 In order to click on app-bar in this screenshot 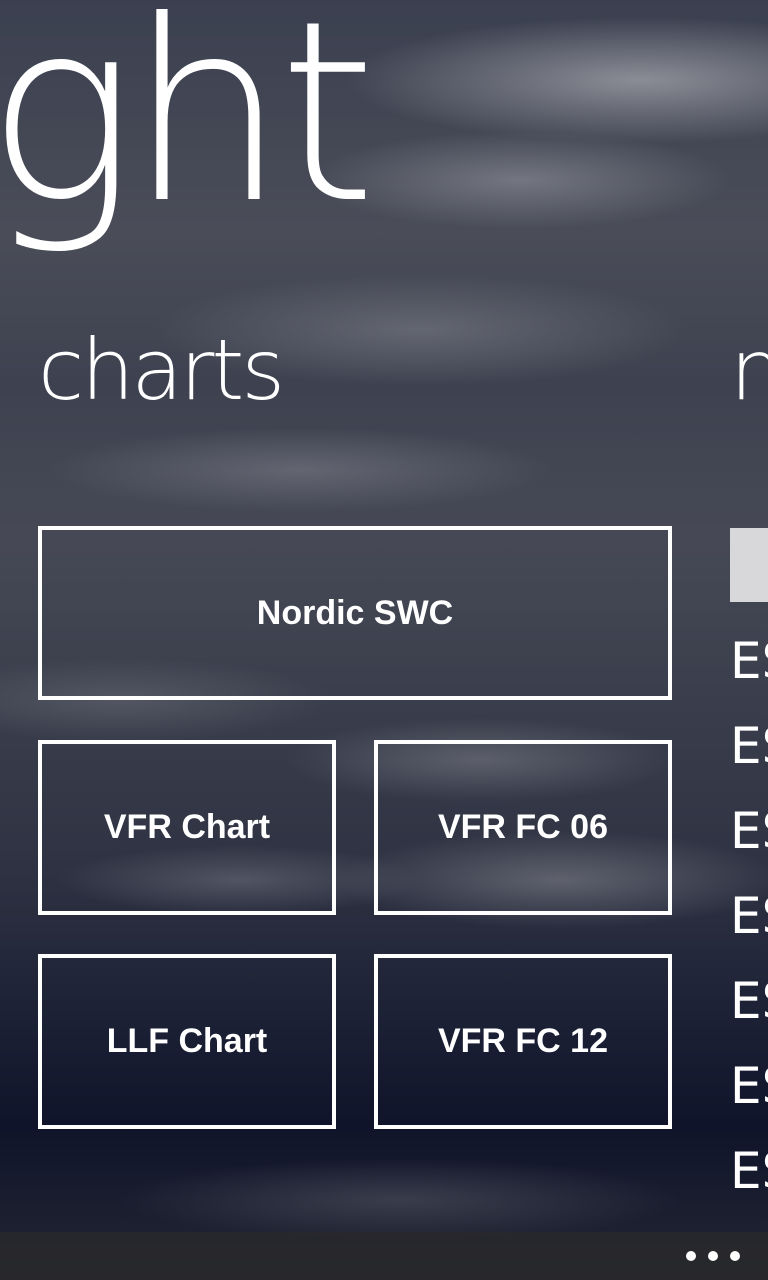, I will do `click(384, 1256)`.